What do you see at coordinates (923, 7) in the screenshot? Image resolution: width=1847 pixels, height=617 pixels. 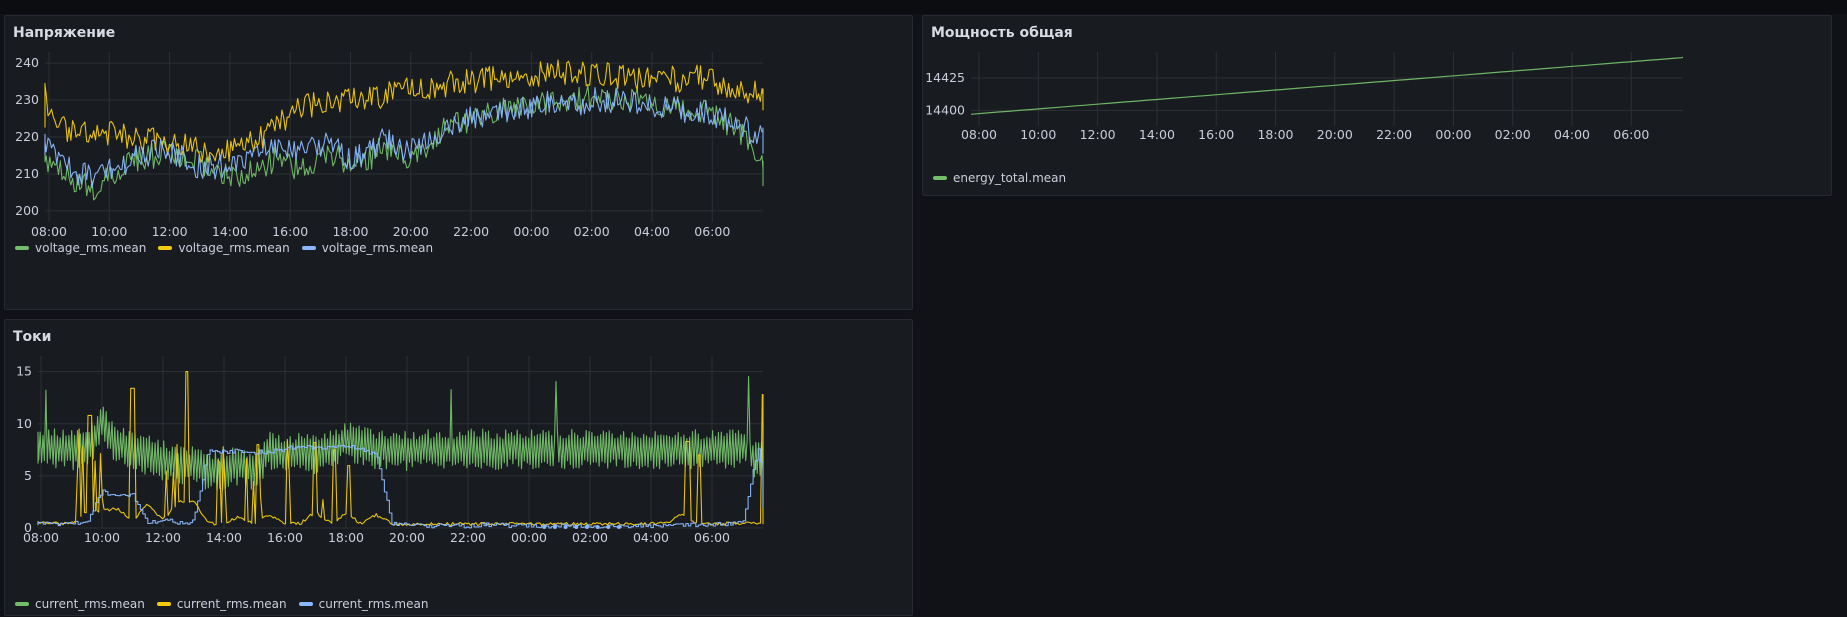 I see `top-bar` at bounding box center [923, 7].